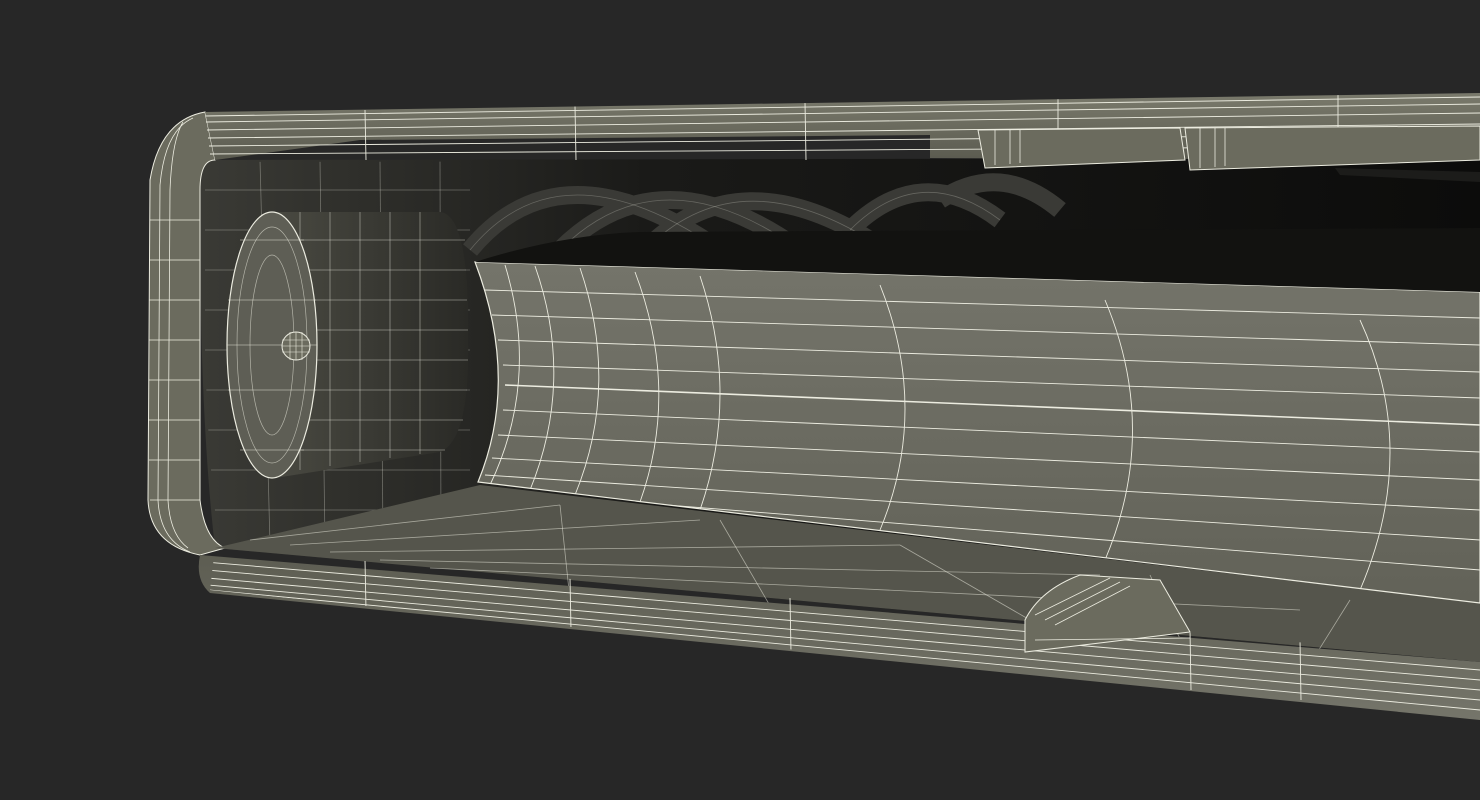 This screenshot has width=1480, height=800. What do you see at coordinates (347, 345) in the screenshot?
I see `motor-cylinder` at bounding box center [347, 345].